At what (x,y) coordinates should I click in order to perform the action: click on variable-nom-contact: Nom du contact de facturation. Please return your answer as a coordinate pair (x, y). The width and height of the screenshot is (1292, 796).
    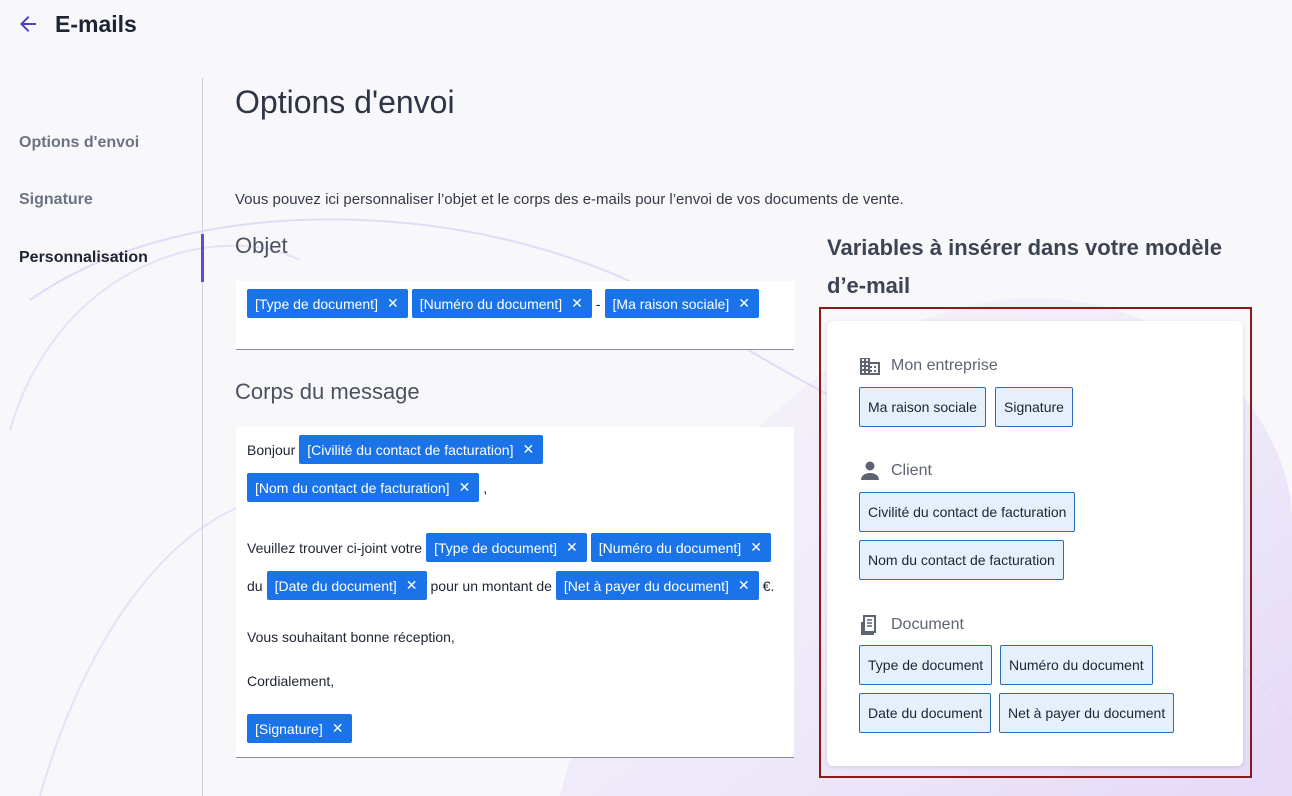
    Looking at the image, I should click on (961, 560).